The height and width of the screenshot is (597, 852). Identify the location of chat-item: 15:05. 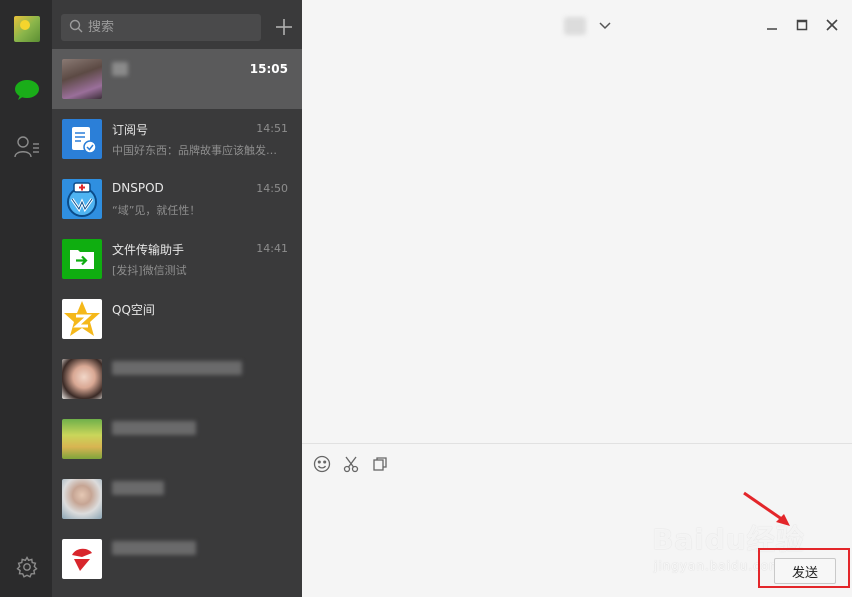
(177, 79).